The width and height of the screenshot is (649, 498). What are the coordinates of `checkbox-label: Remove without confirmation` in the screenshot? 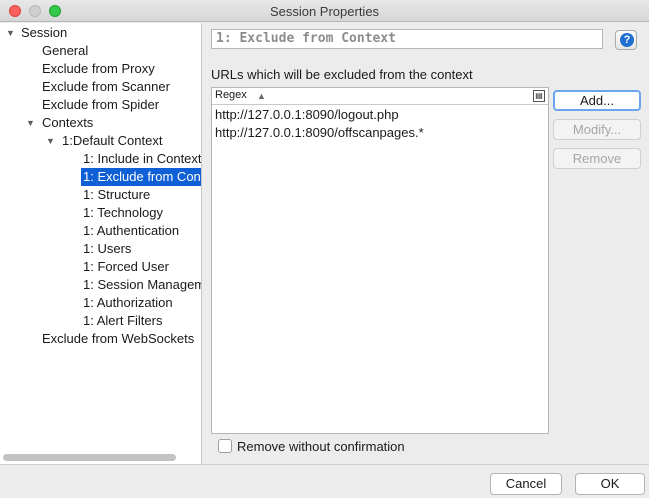 It's located at (321, 446).